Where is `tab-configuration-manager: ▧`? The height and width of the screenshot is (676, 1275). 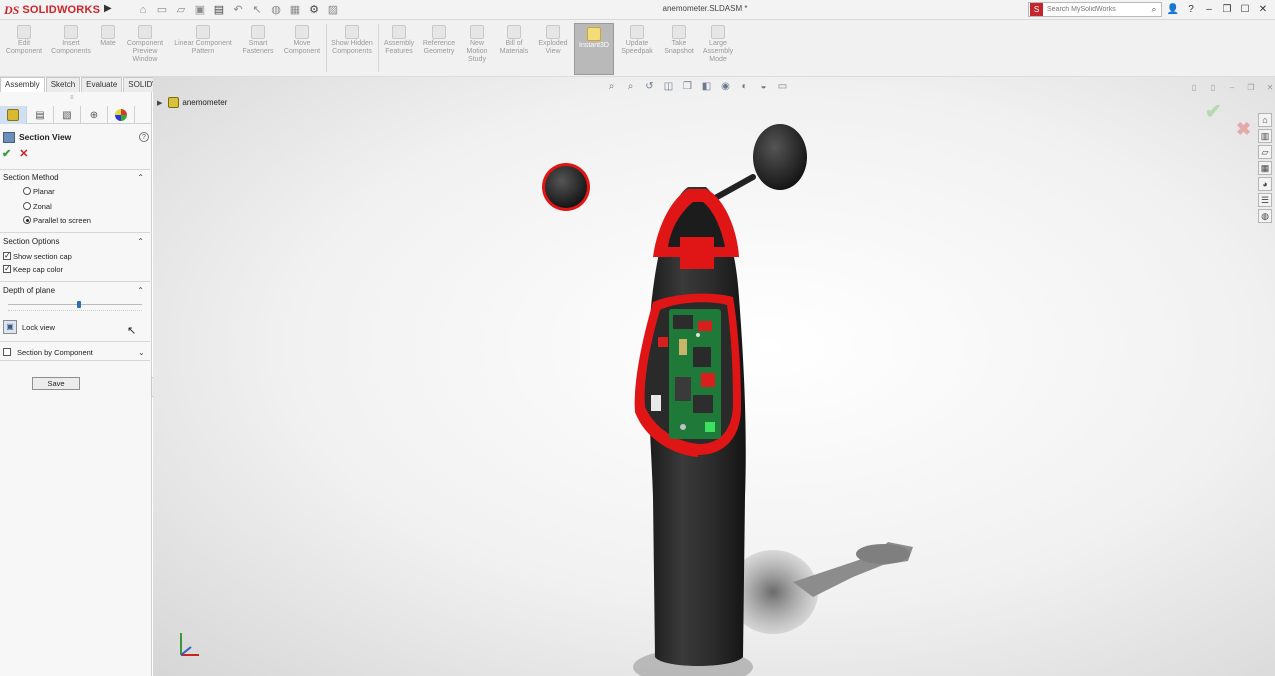
tab-configuration-manager: ▧ is located at coordinates (67, 115).